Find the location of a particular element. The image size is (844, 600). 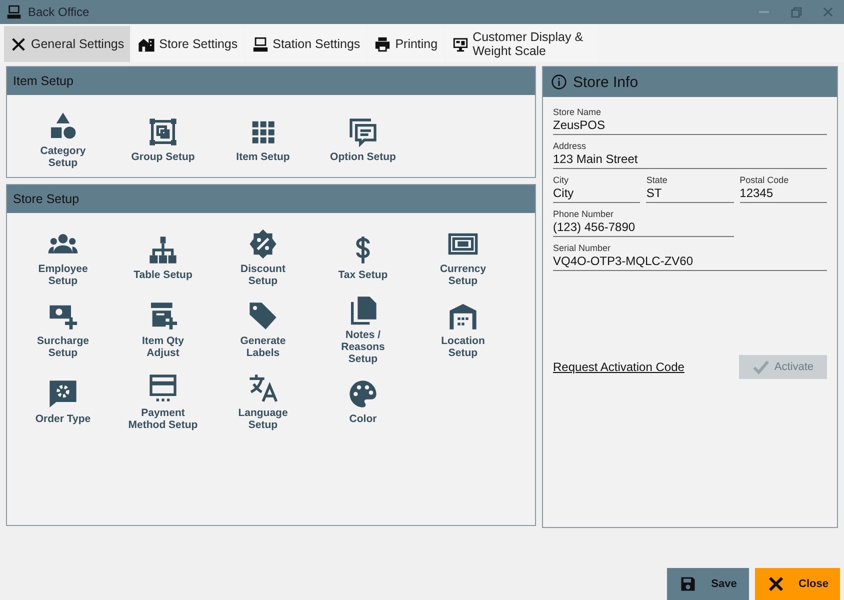

palette-icon is located at coordinates (363, 394).